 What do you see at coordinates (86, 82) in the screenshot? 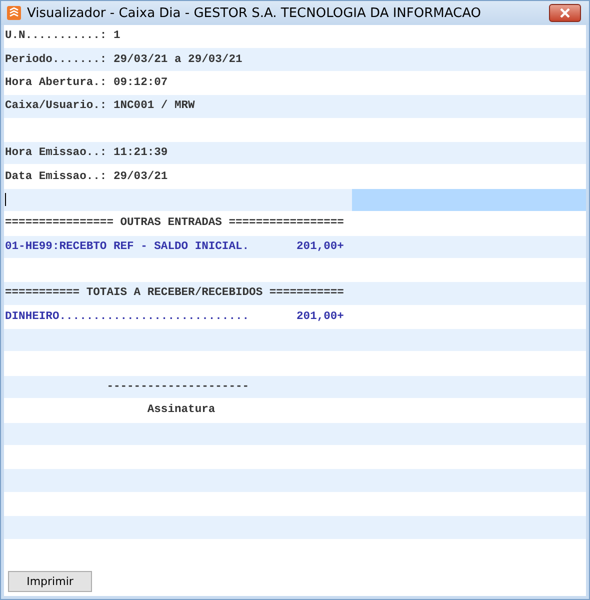
I see `report-line: Hora Abertura.: 09:12:07` at bounding box center [86, 82].